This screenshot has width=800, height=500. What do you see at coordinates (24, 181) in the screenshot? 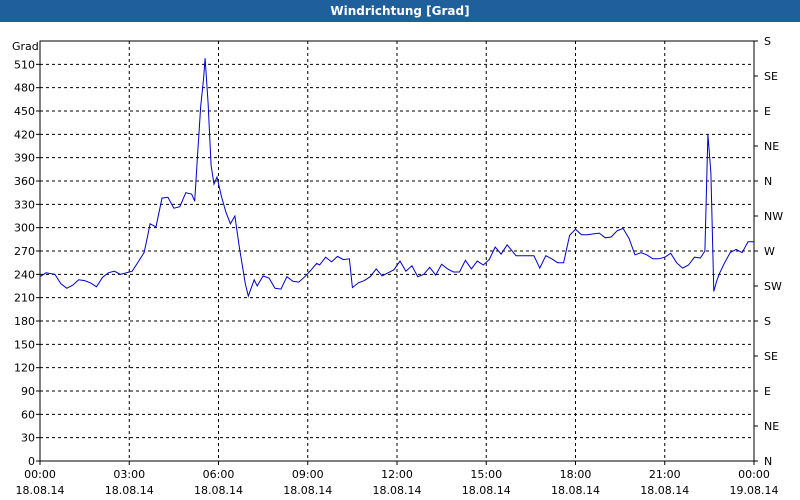
I see `y-tick-label: 360` at bounding box center [24, 181].